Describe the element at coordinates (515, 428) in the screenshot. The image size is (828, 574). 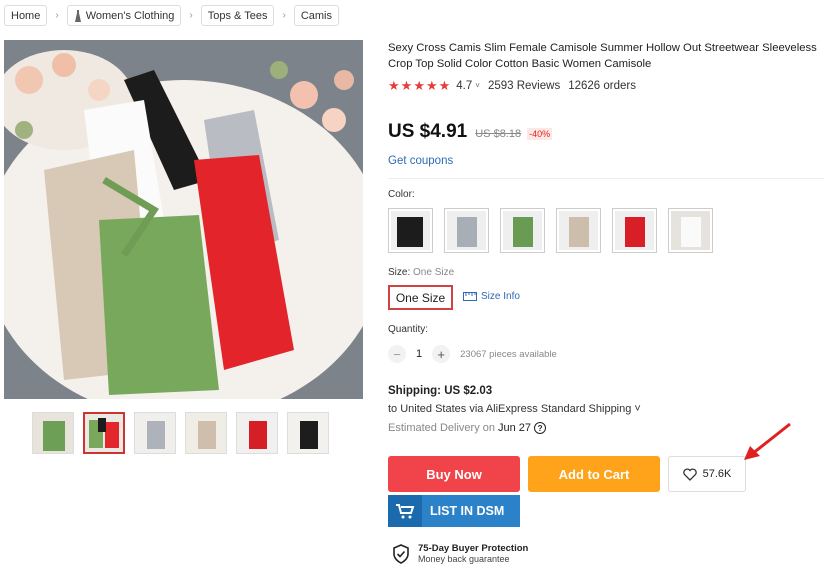
I see `delivery-date: Jun 27` at that location.